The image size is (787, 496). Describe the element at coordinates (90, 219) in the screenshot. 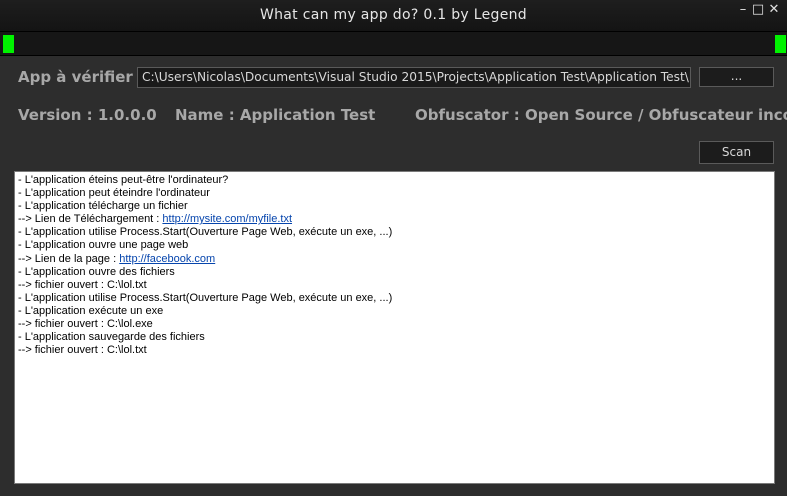

I see `output-line-text: --> Lien de Téléchargement :` at that location.